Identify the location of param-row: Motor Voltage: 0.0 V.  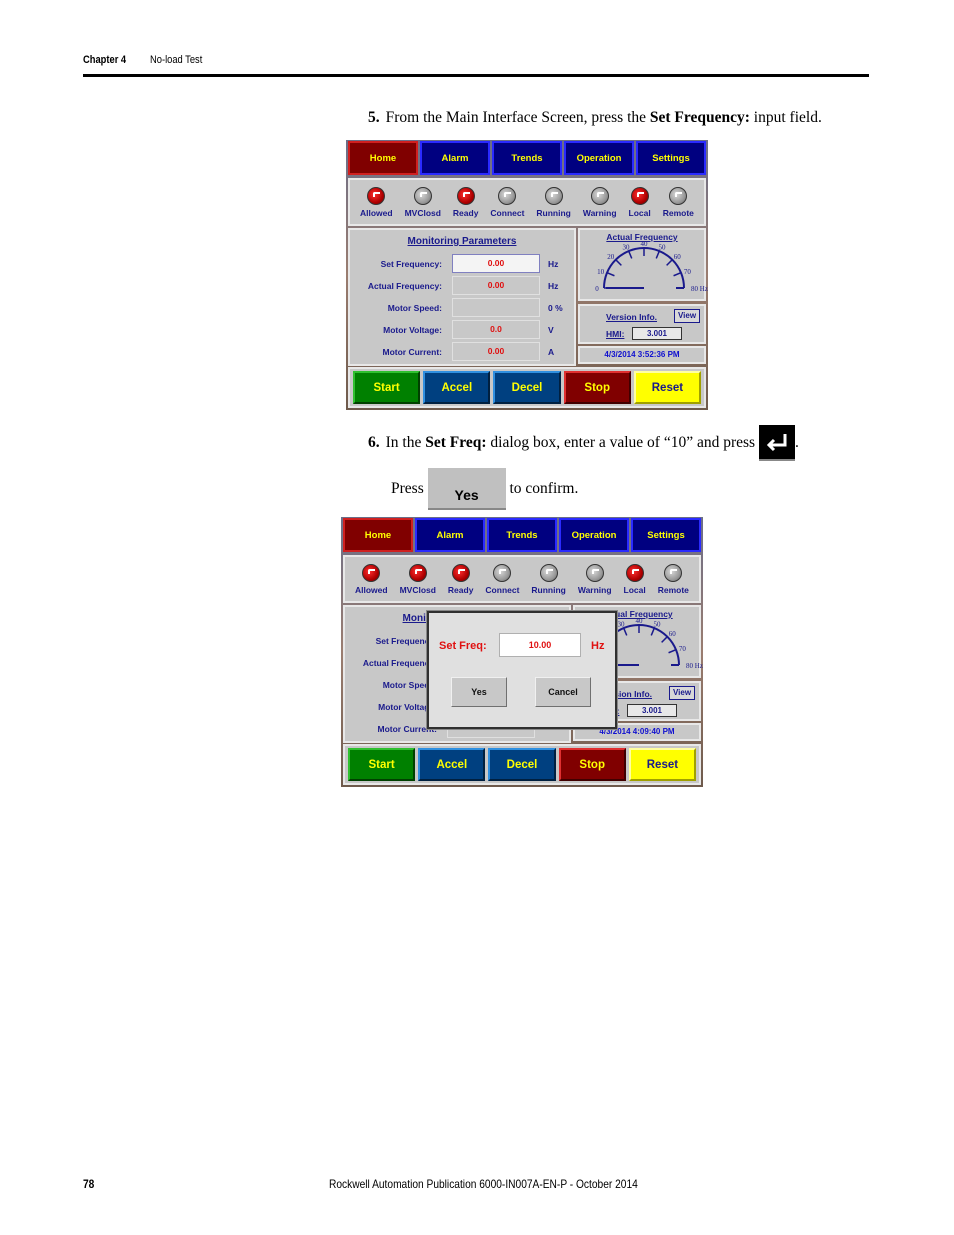
(464, 330).